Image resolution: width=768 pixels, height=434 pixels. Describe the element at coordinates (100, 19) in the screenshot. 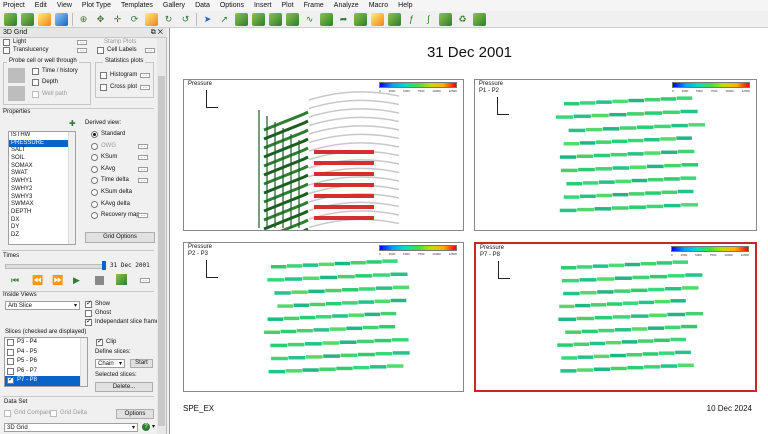

I see `translate-icon: ✥` at that location.